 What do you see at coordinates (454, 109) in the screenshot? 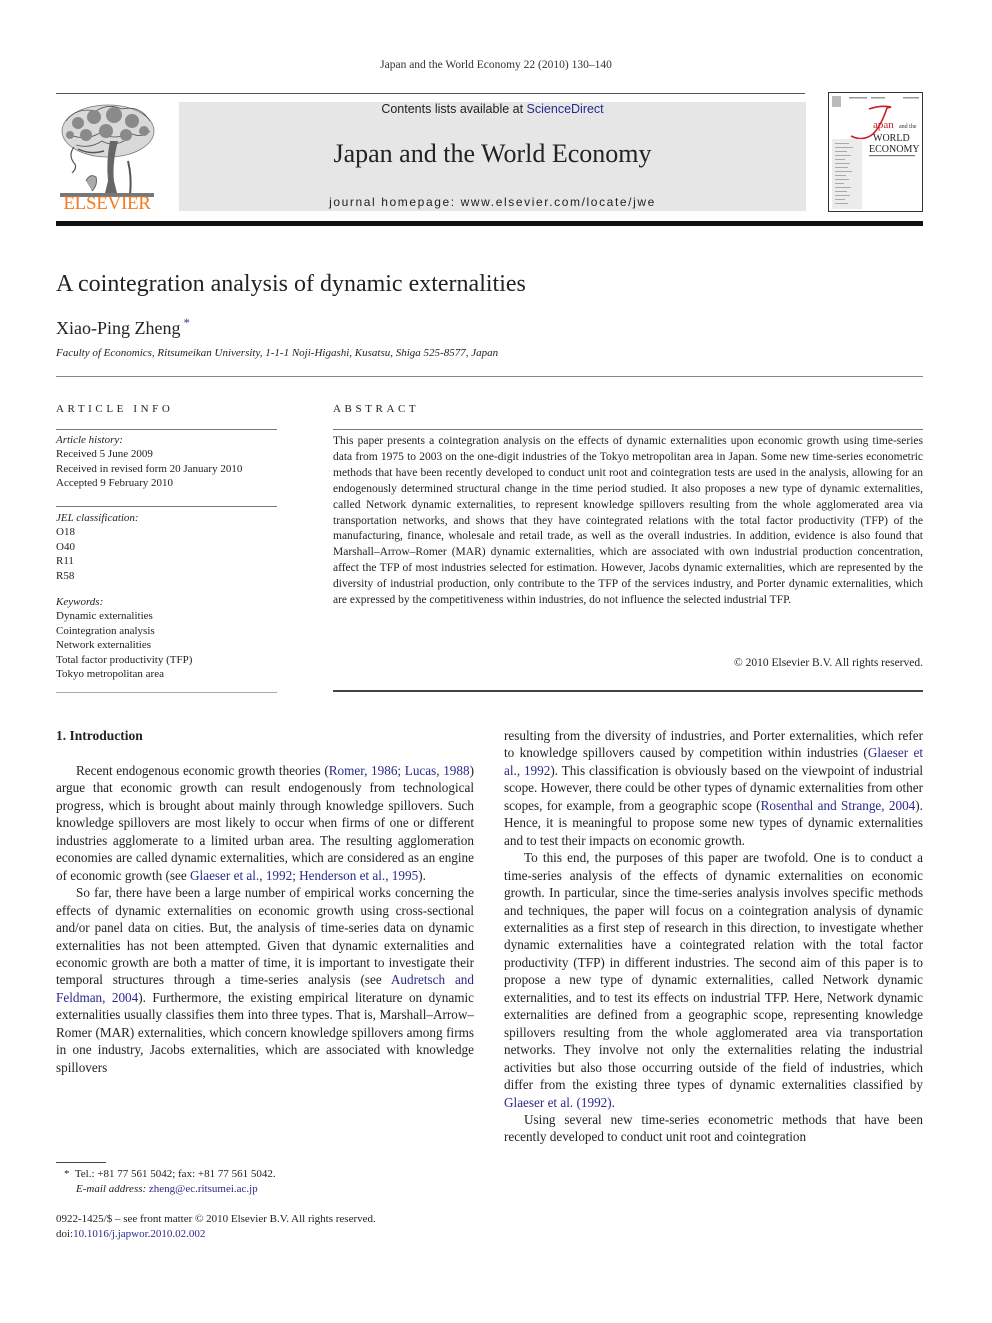
I see `contents-prefix: Contents lists available at` at bounding box center [454, 109].